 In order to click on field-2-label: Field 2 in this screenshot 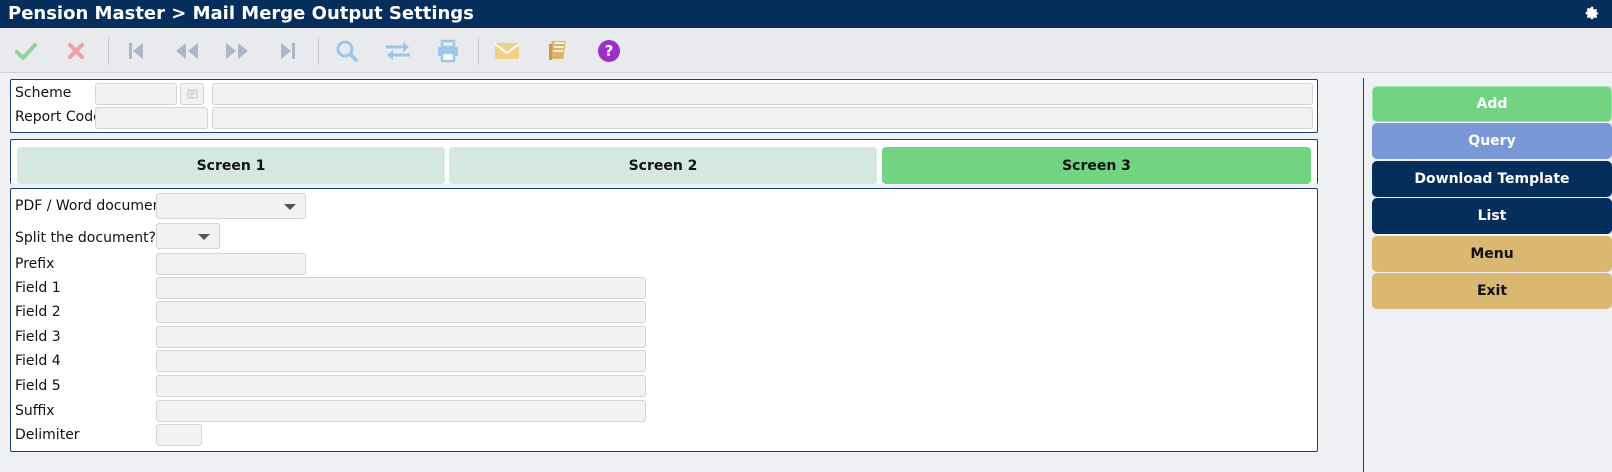, I will do `click(38, 312)`.